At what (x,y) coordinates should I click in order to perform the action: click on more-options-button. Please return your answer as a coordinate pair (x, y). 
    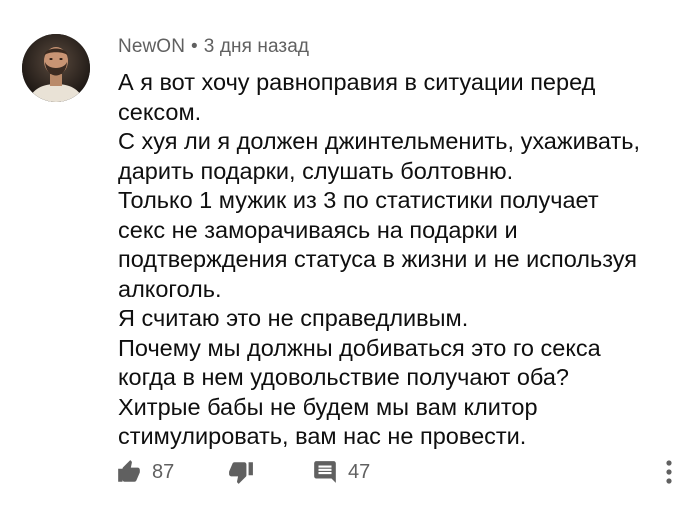
    Looking at the image, I should click on (669, 472).